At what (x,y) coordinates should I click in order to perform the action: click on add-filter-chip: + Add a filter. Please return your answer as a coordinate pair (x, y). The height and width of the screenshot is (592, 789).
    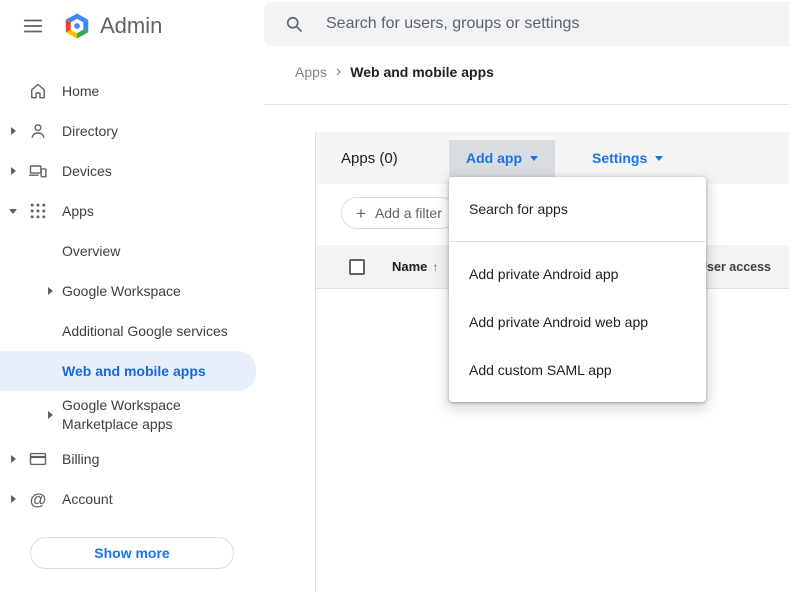
    Looking at the image, I should click on (399, 213).